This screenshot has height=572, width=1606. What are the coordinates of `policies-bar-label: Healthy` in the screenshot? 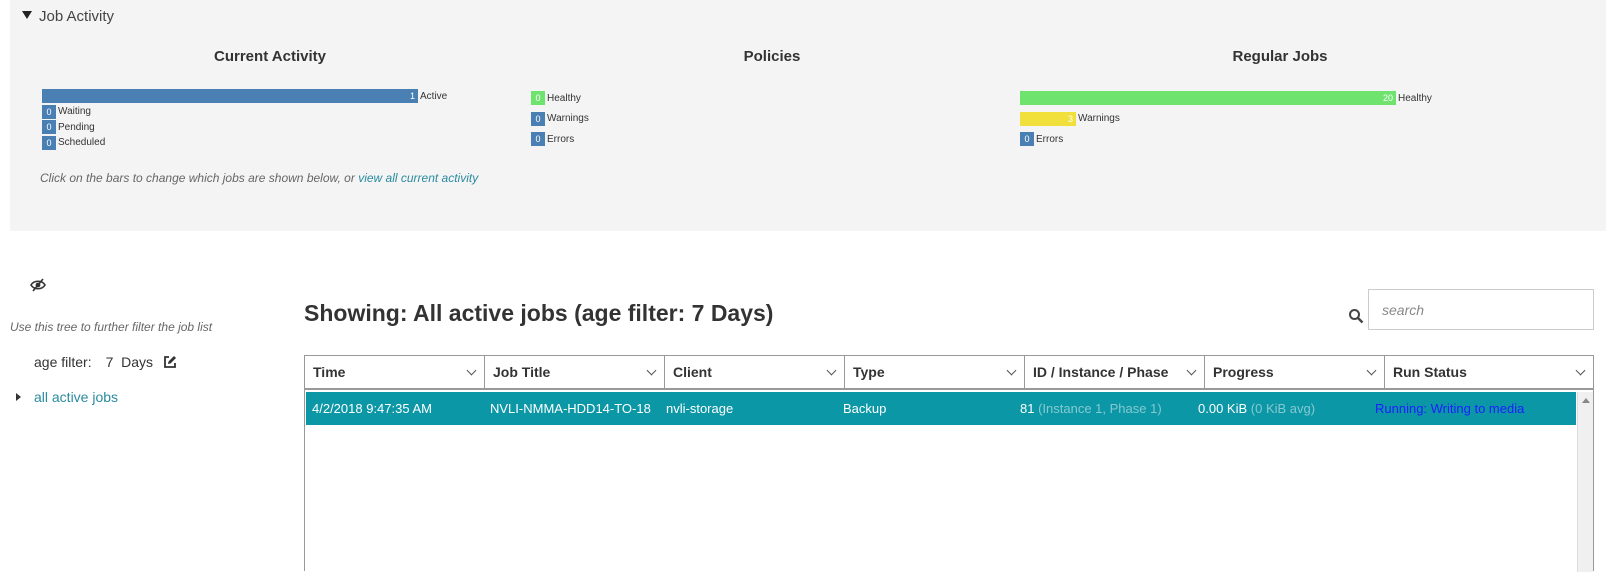 It's located at (564, 98).